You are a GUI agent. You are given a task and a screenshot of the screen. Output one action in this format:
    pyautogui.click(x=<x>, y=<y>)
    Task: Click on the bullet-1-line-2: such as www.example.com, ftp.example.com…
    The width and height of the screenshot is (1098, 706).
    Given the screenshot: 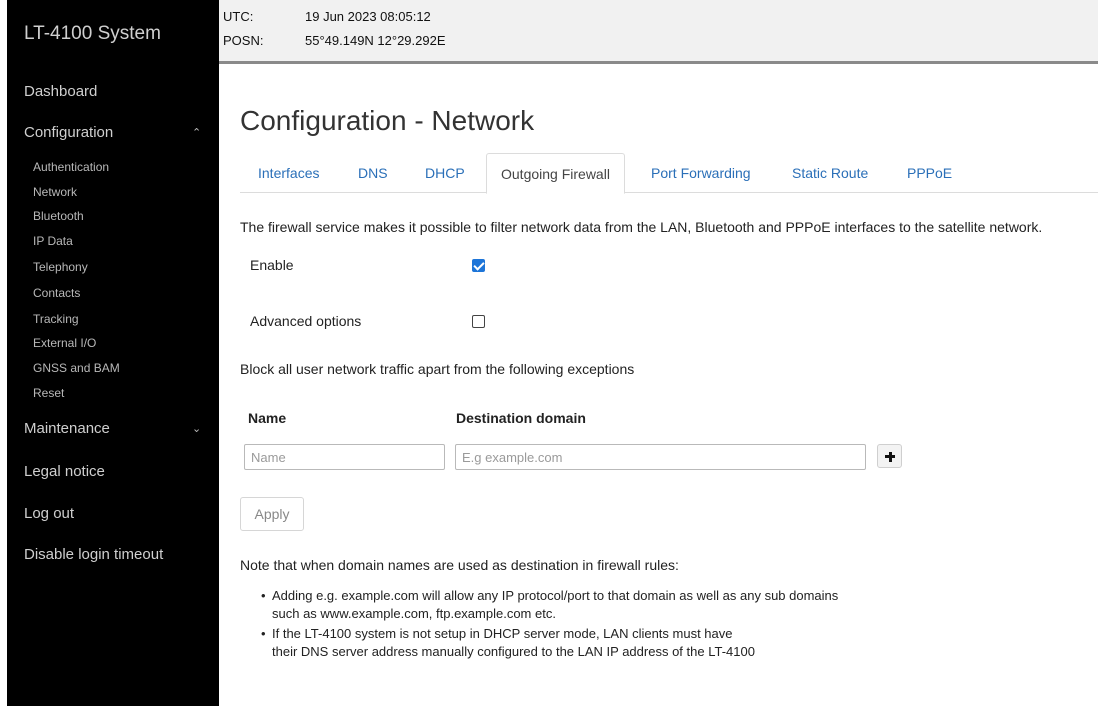 What is the action you would take?
    pyautogui.click(x=414, y=613)
    